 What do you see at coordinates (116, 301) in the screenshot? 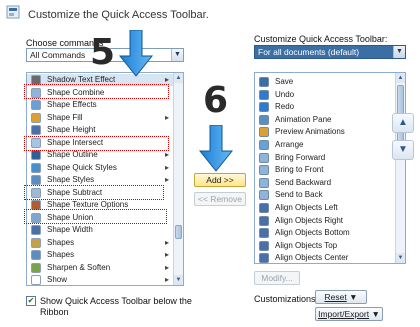
I see `show-below-ribbon-label: Show Quick Access Toolbar below the` at bounding box center [116, 301].